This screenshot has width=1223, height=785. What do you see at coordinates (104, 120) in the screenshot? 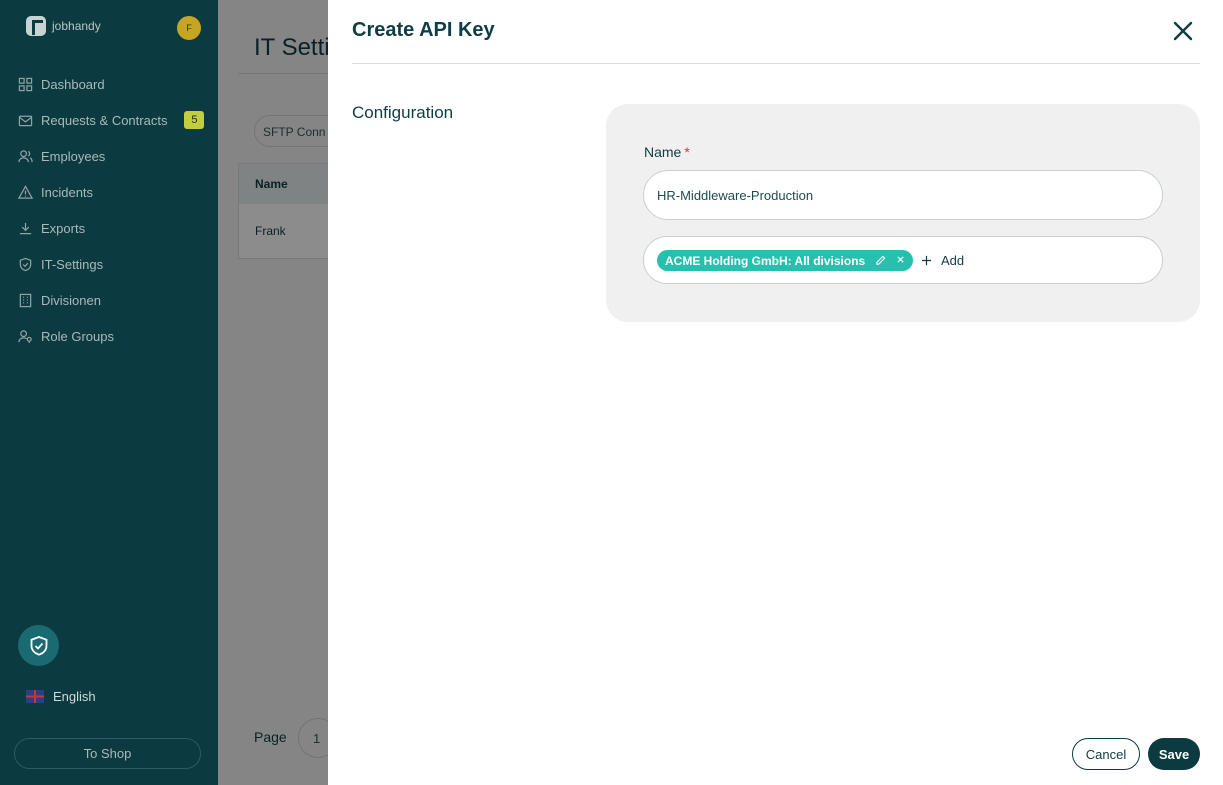
I see `sidebar-item-label: Requests & Contracts` at bounding box center [104, 120].